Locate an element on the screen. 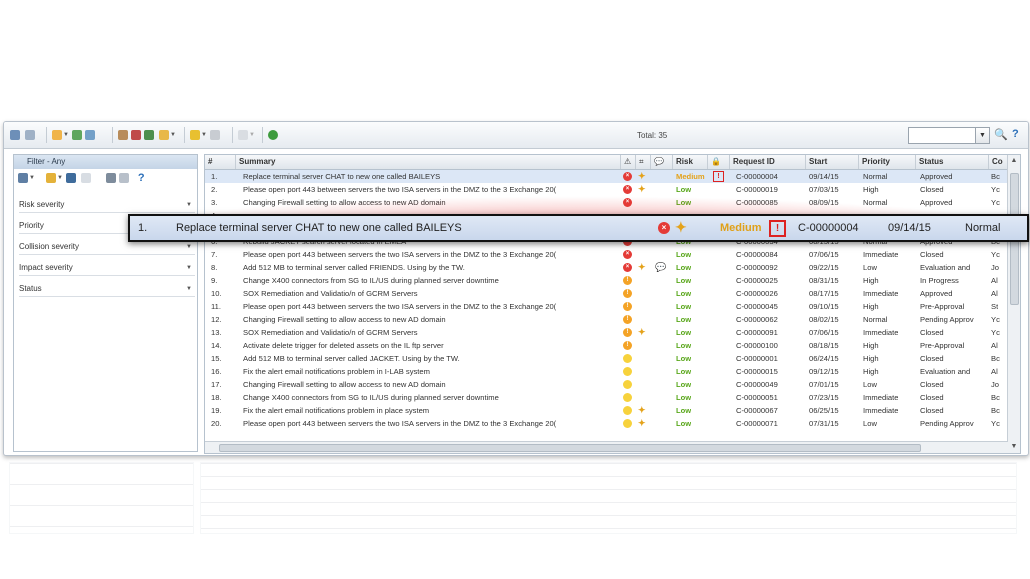 This screenshot has height=579, width=1030. row-status: Approved is located at coordinates (936, 176).